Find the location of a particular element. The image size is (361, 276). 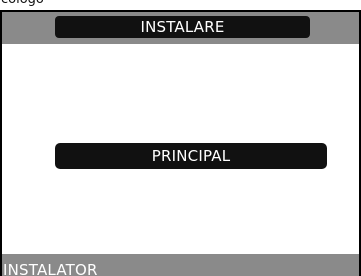

menu-item-label: PRINCIPAL is located at coordinates (191, 156).